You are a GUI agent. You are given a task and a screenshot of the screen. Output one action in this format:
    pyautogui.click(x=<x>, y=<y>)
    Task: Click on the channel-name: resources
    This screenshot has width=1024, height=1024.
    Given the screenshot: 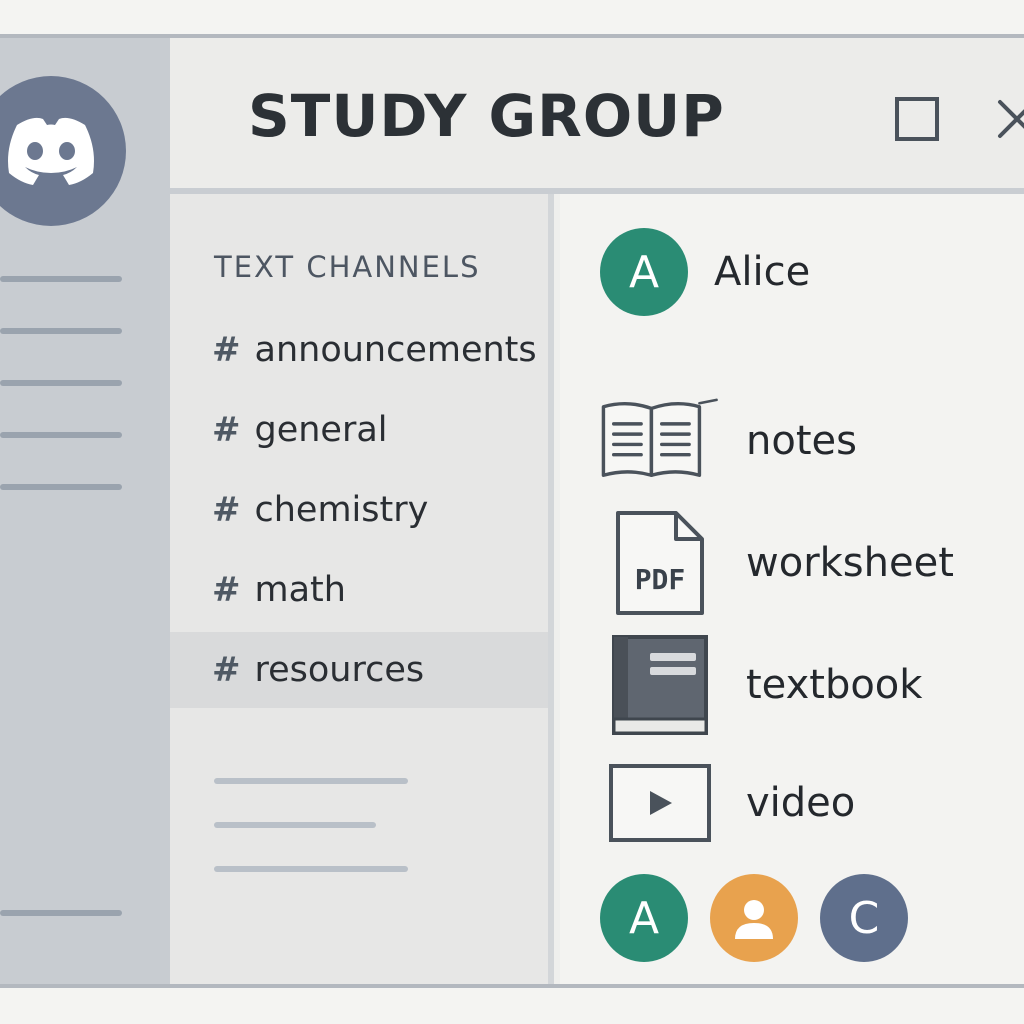 What is the action you would take?
    pyautogui.click(x=339, y=670)
    